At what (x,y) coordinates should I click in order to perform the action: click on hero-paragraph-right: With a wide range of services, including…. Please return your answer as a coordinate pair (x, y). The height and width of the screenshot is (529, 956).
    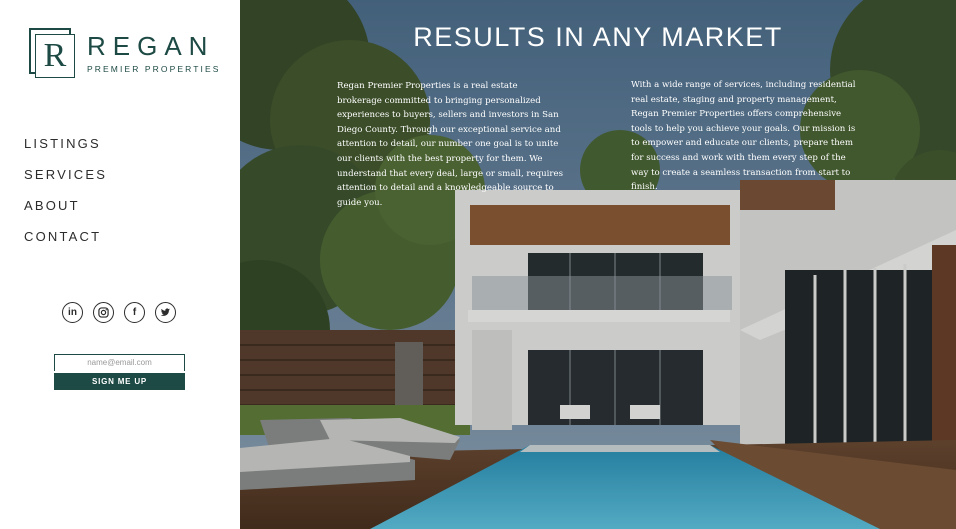
    Looking at the image, I should click on (743, 136).